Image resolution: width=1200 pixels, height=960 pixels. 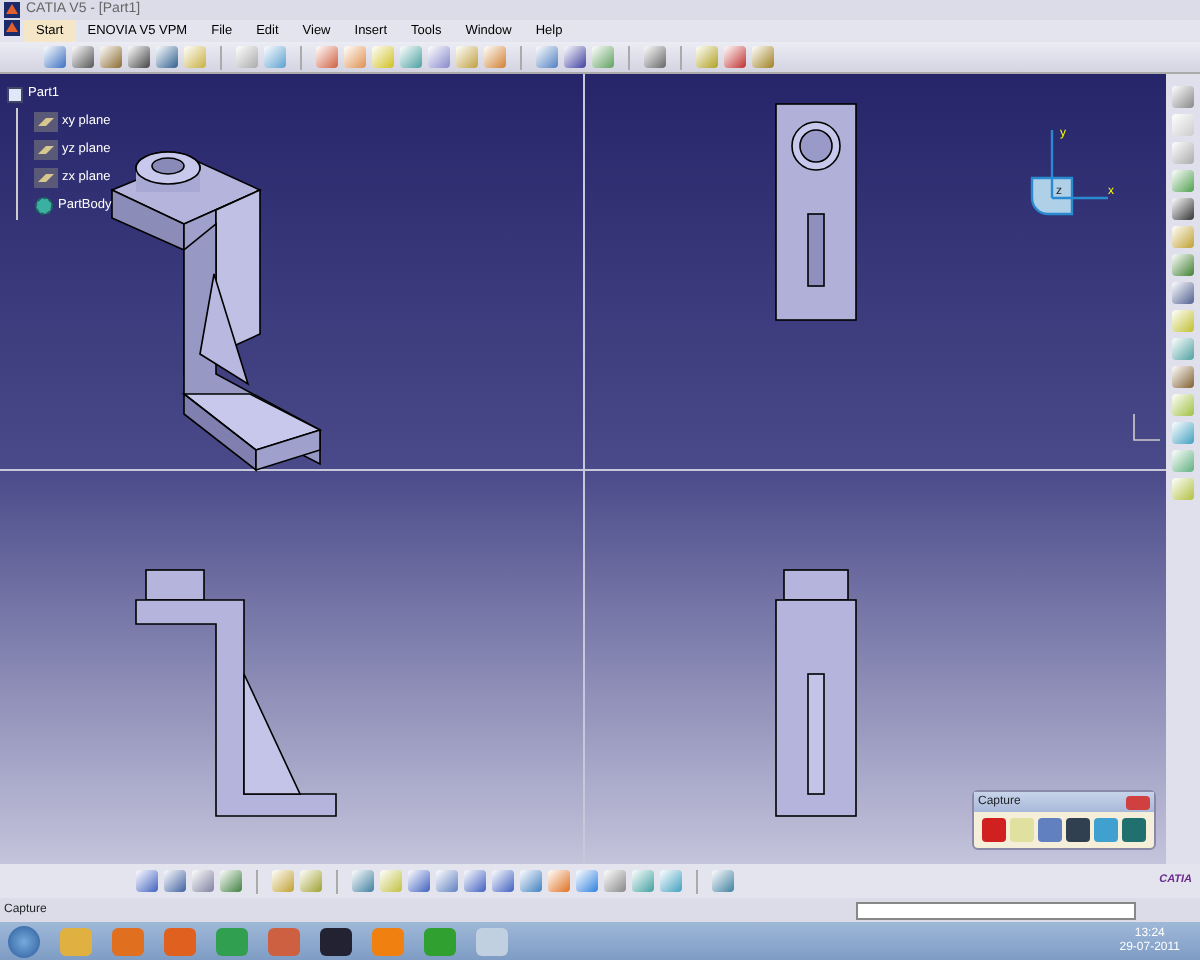 What do you see at coordinates (1147, 427) in the screenshot?
I see `axis-triad-icon` at bounding box center [1147, 427].